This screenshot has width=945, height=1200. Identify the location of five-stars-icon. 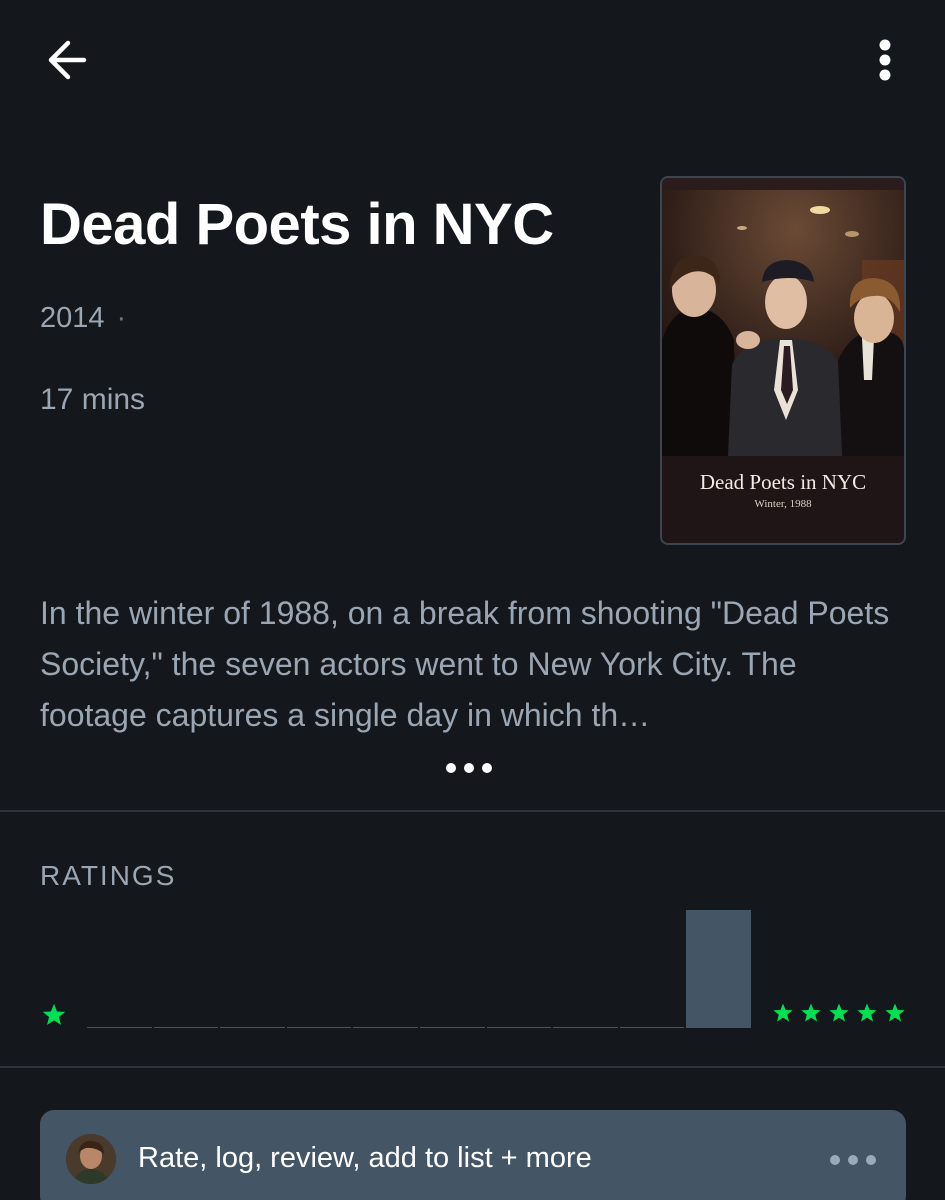
(839, 1012).